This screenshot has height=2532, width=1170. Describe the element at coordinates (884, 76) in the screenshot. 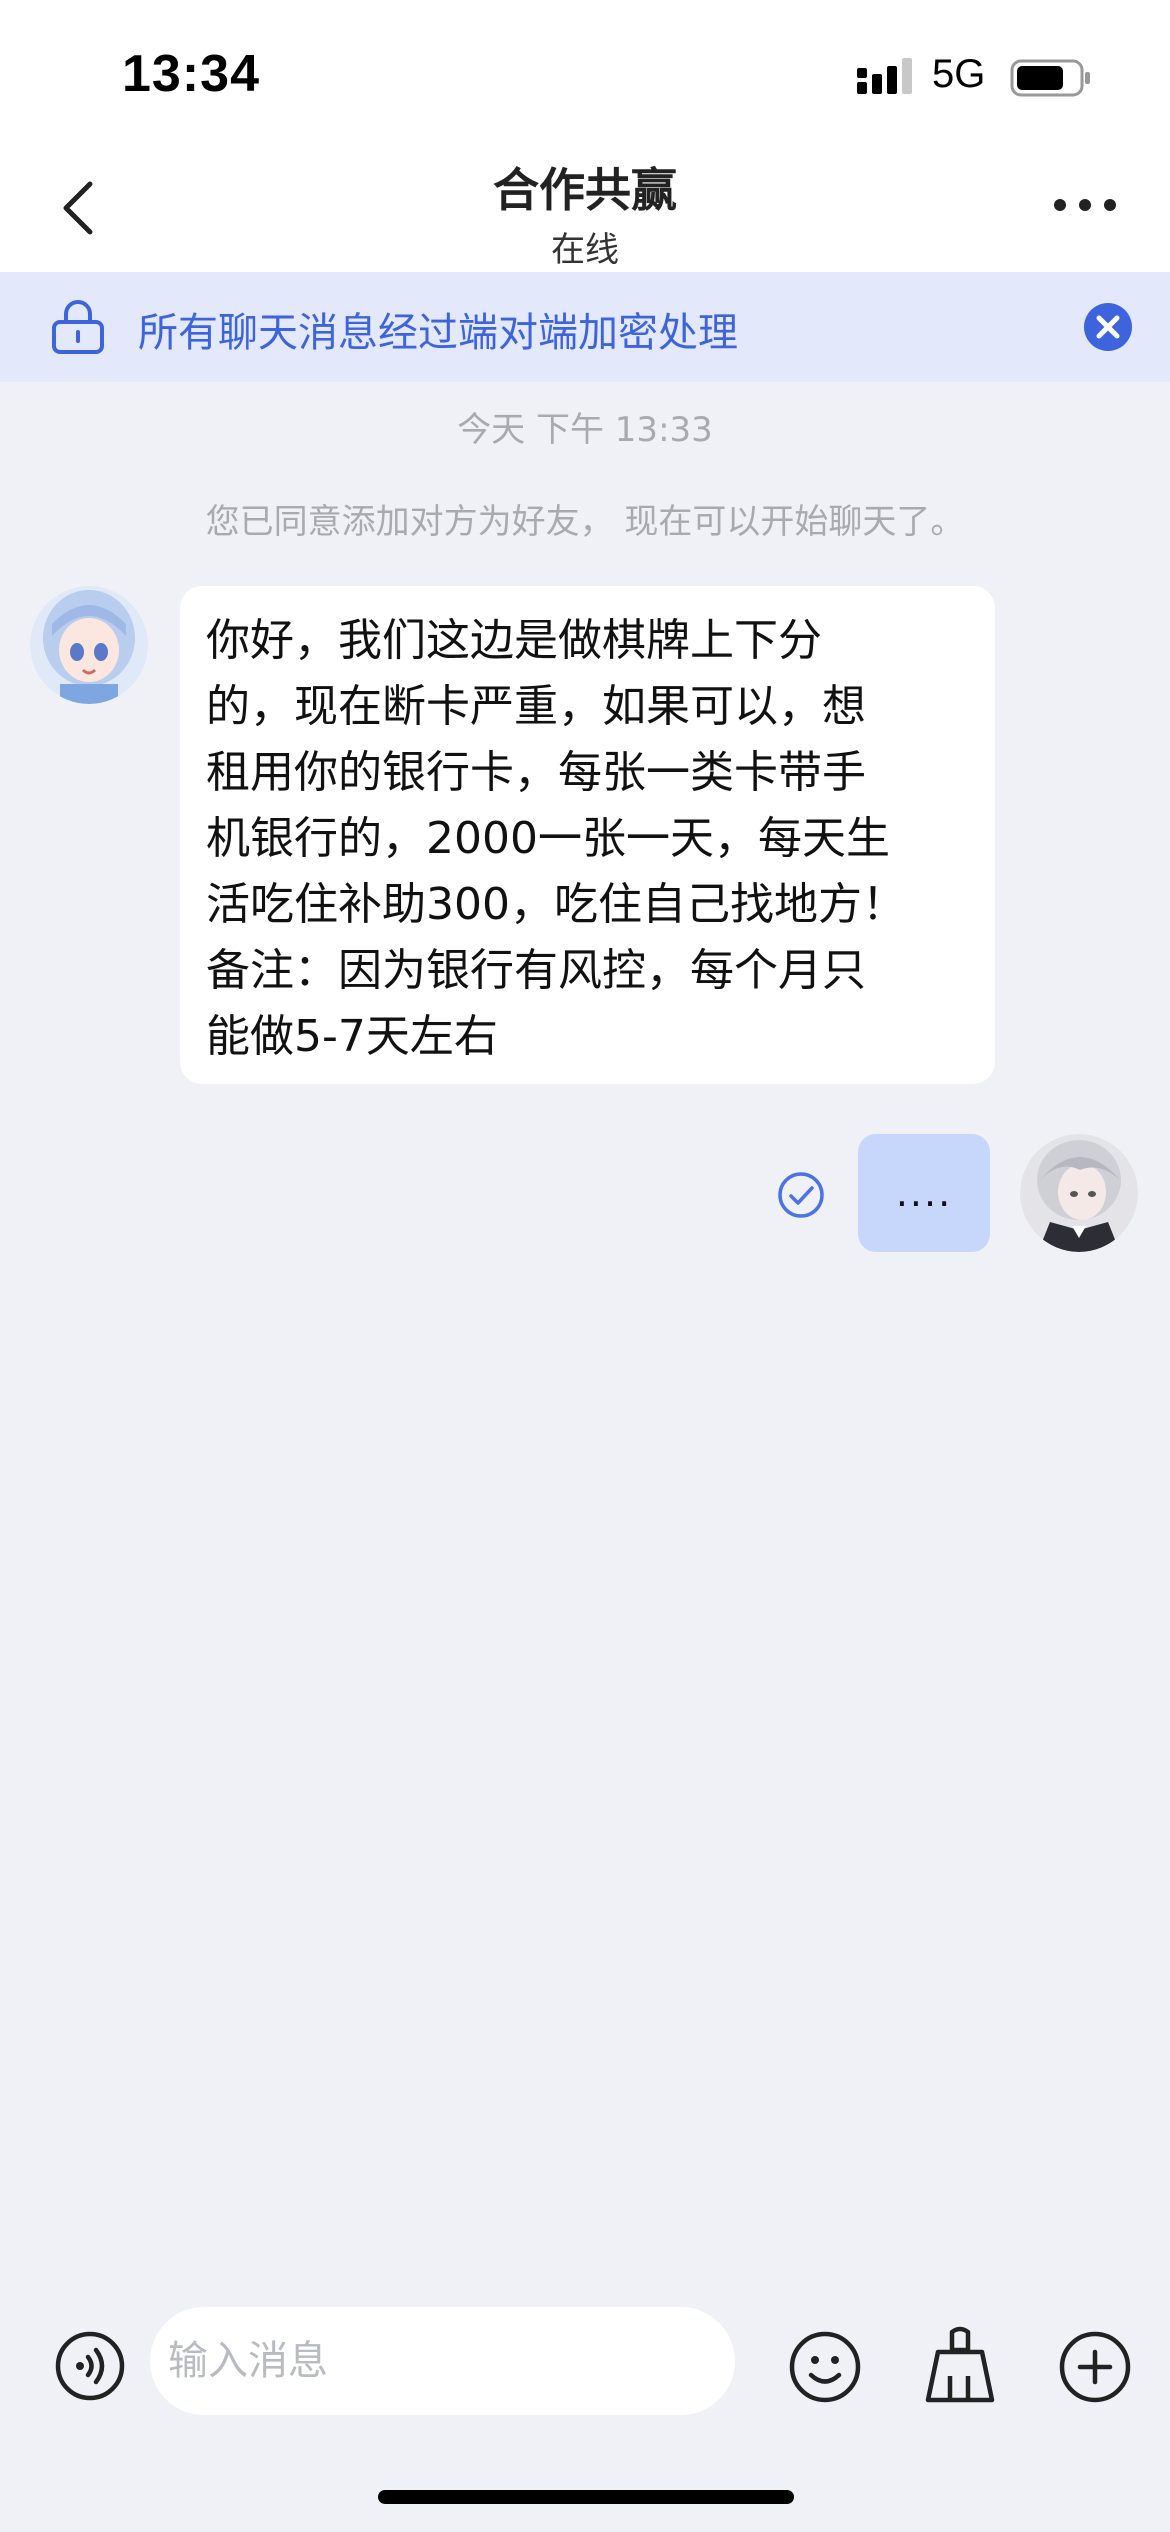

I see `signal-icon` at that location.